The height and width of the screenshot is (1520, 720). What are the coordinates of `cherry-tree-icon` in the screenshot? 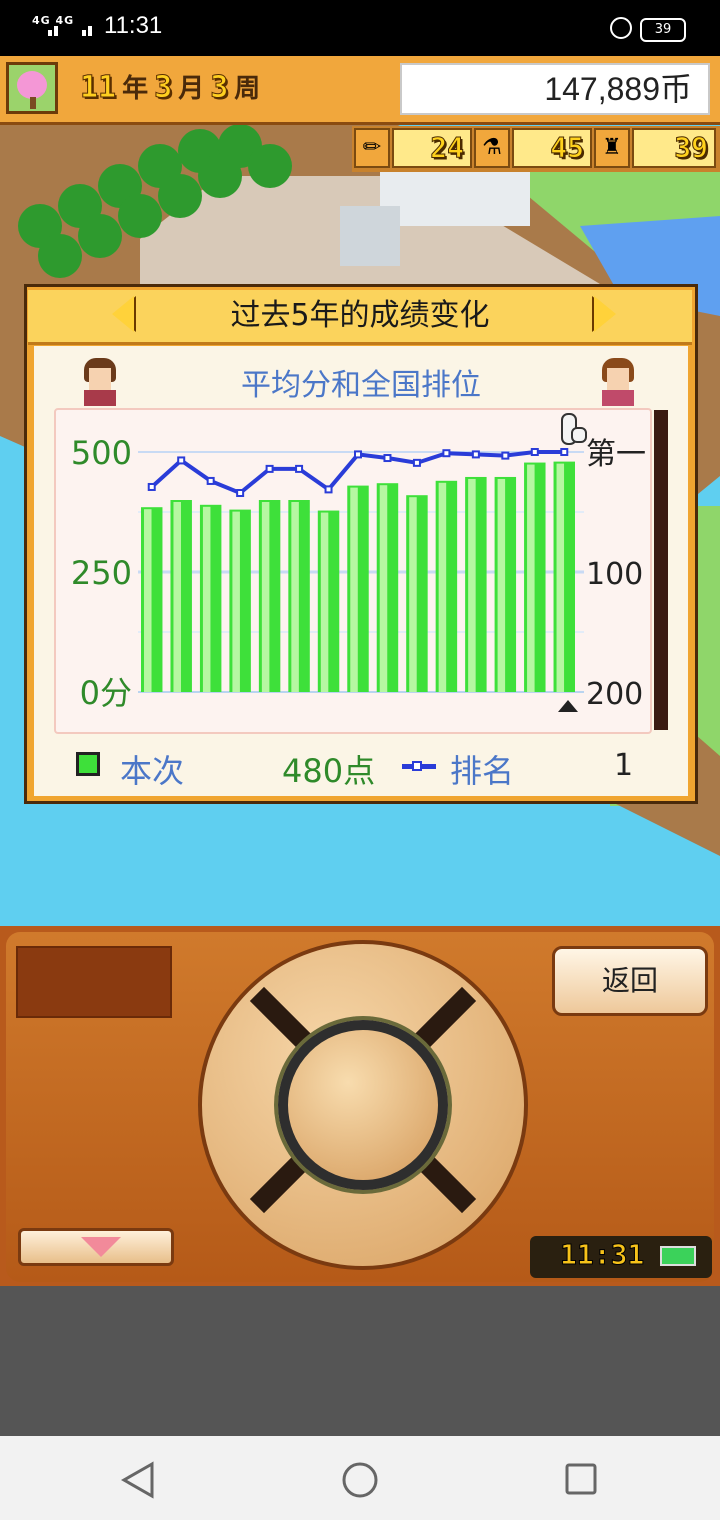 It's located at (32, 88).